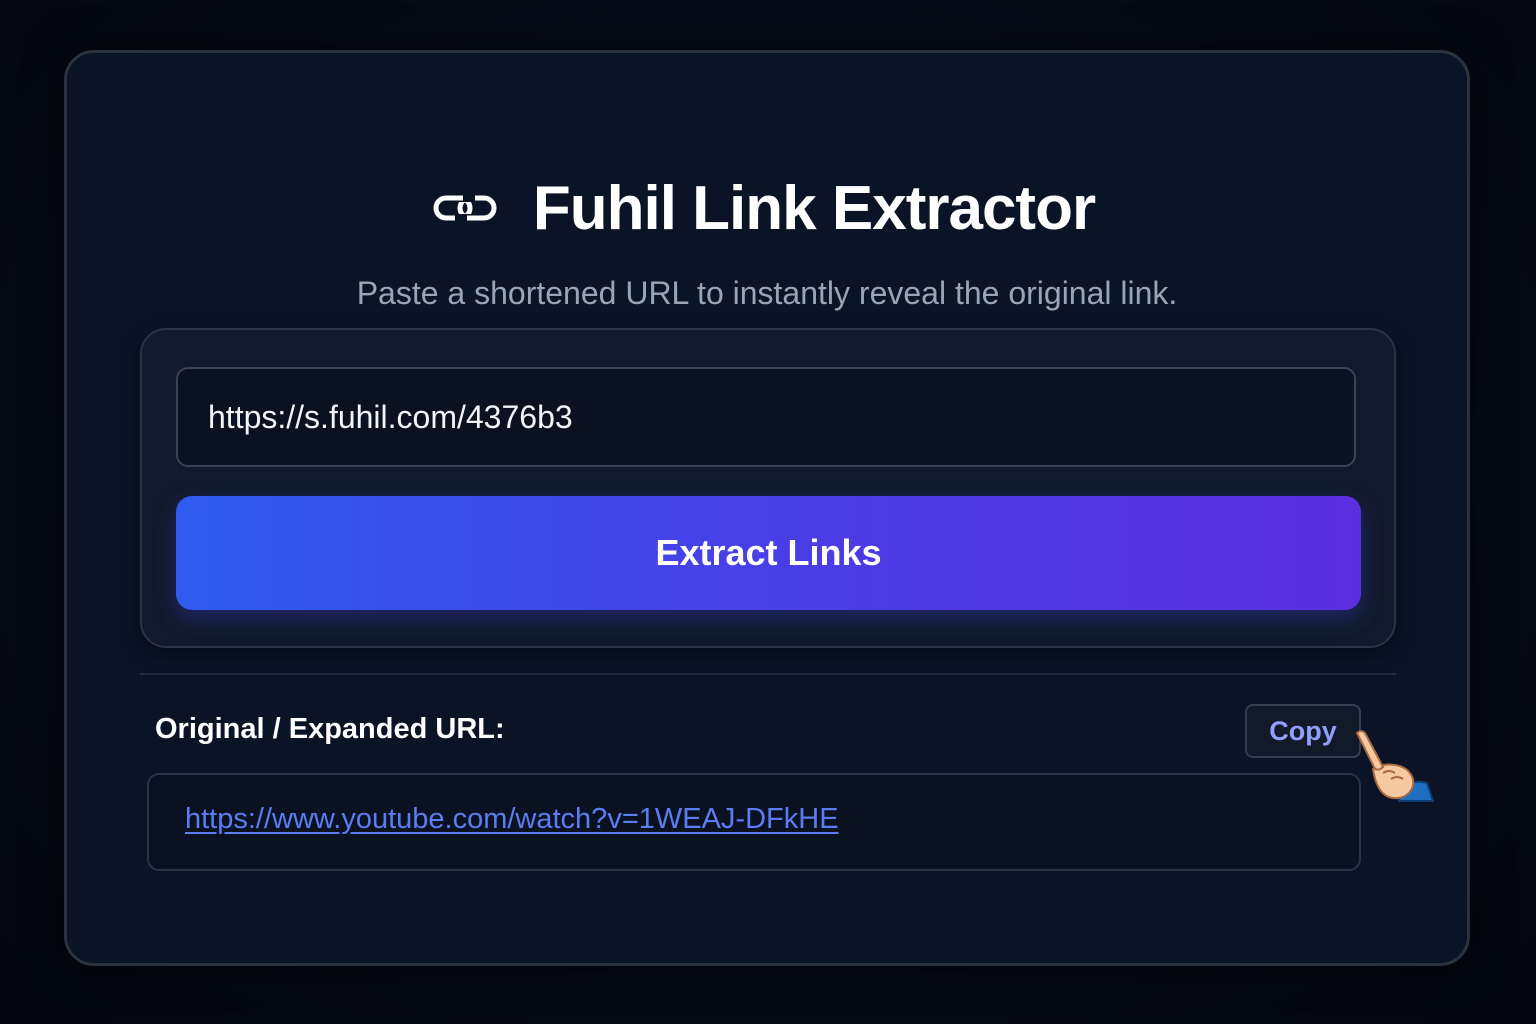  Describe the element at coordinates (1303, 731) in the screenshot. I see `copy-button: Copy` at that location.